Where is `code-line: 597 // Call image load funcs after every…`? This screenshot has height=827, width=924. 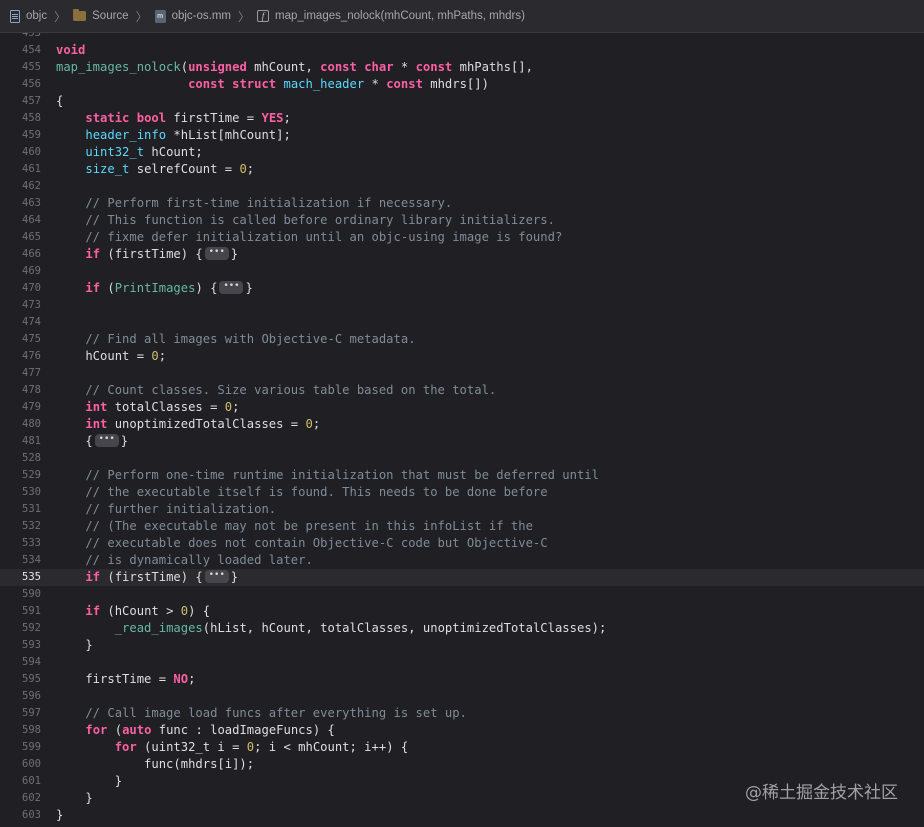
code-line: 597 // Call image load funcs after every… is located at coordinates (462, 713).